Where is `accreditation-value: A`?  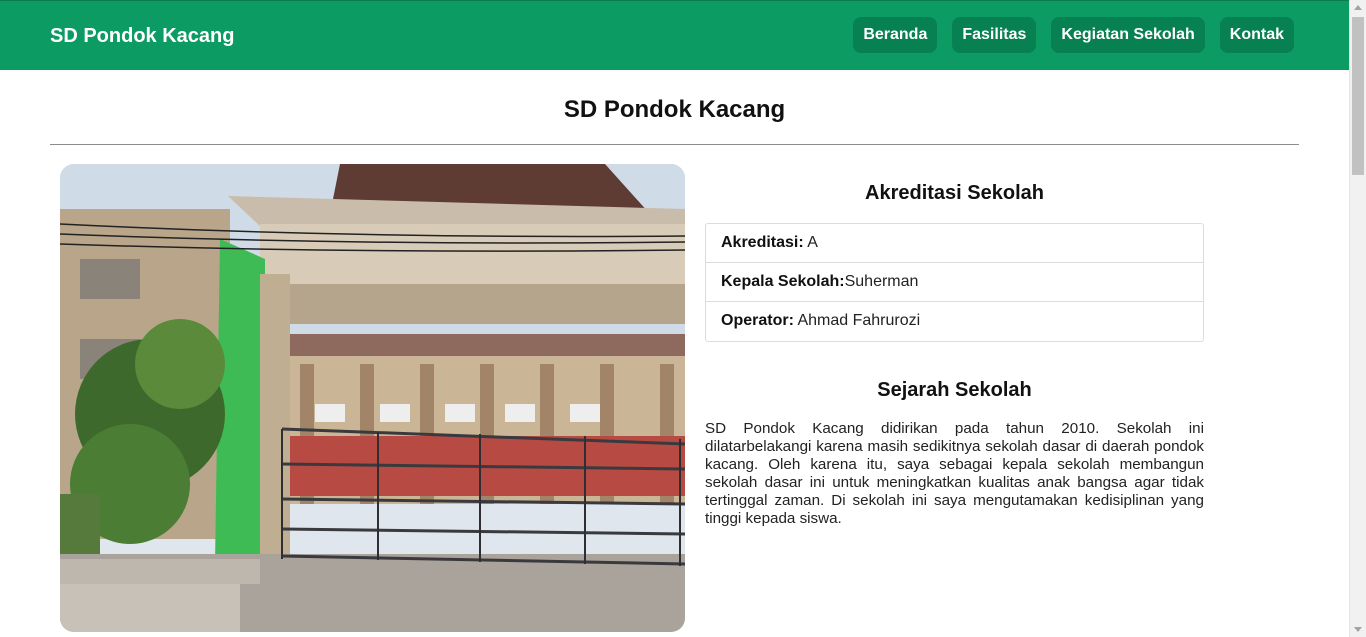
accreditation-value: A is located at coordinates (810, 242).